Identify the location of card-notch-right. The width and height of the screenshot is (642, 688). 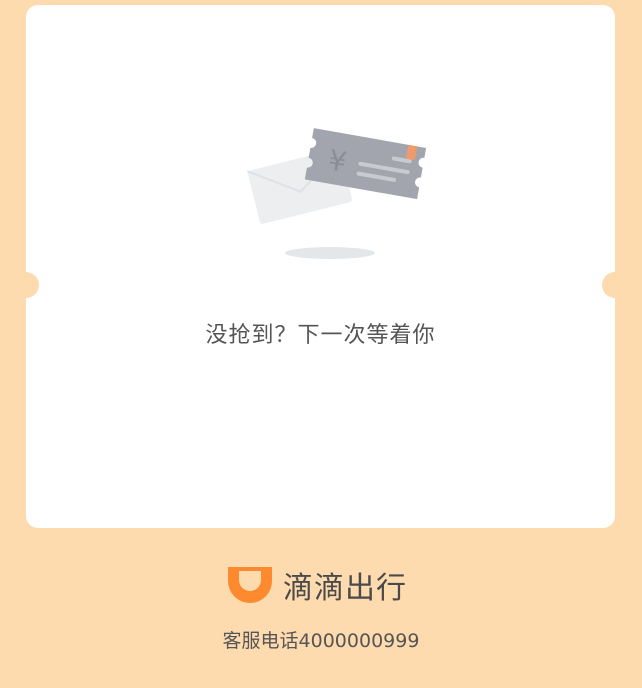
(615, 285).